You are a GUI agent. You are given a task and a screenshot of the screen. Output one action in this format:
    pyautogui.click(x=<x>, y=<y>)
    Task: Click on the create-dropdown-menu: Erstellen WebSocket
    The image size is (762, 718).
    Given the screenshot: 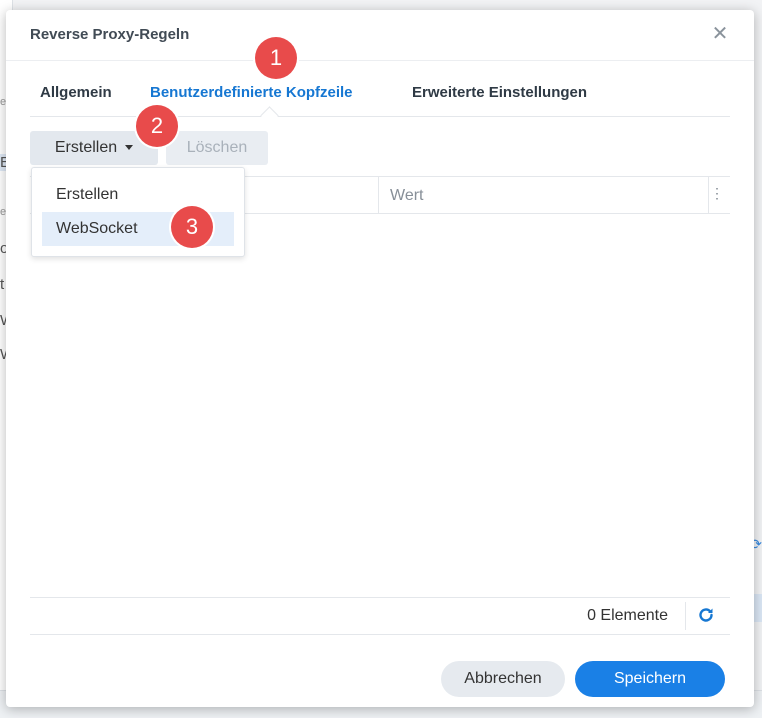 What is the action you would take?
    pyautogui.click(x=138, y=212)
    